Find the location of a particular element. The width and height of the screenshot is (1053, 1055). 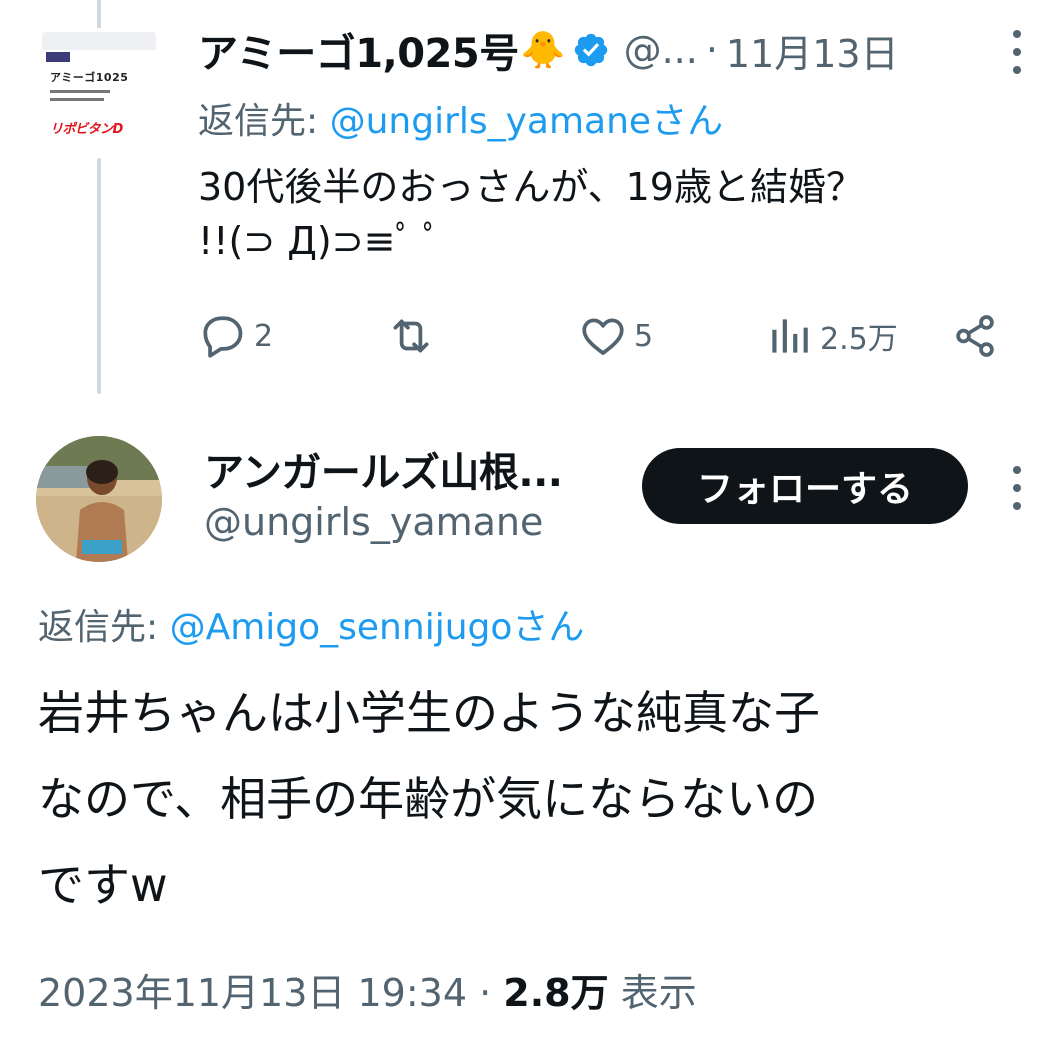

display-name: アミーゴ1,025号 is located at coordinates (358, 50).